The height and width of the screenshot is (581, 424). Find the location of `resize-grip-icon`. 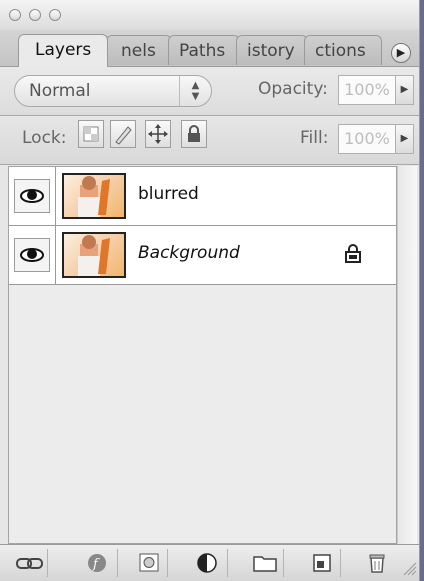

resize-grip-icon is located at coordinates (410, 570).